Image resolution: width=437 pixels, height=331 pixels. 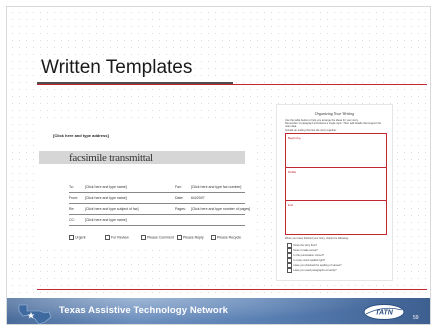 What do you see at coordinates (305, 245) in the screenshot?
I see `organizer-check-label: Does the story flow?` at bounding box center [305, 245].